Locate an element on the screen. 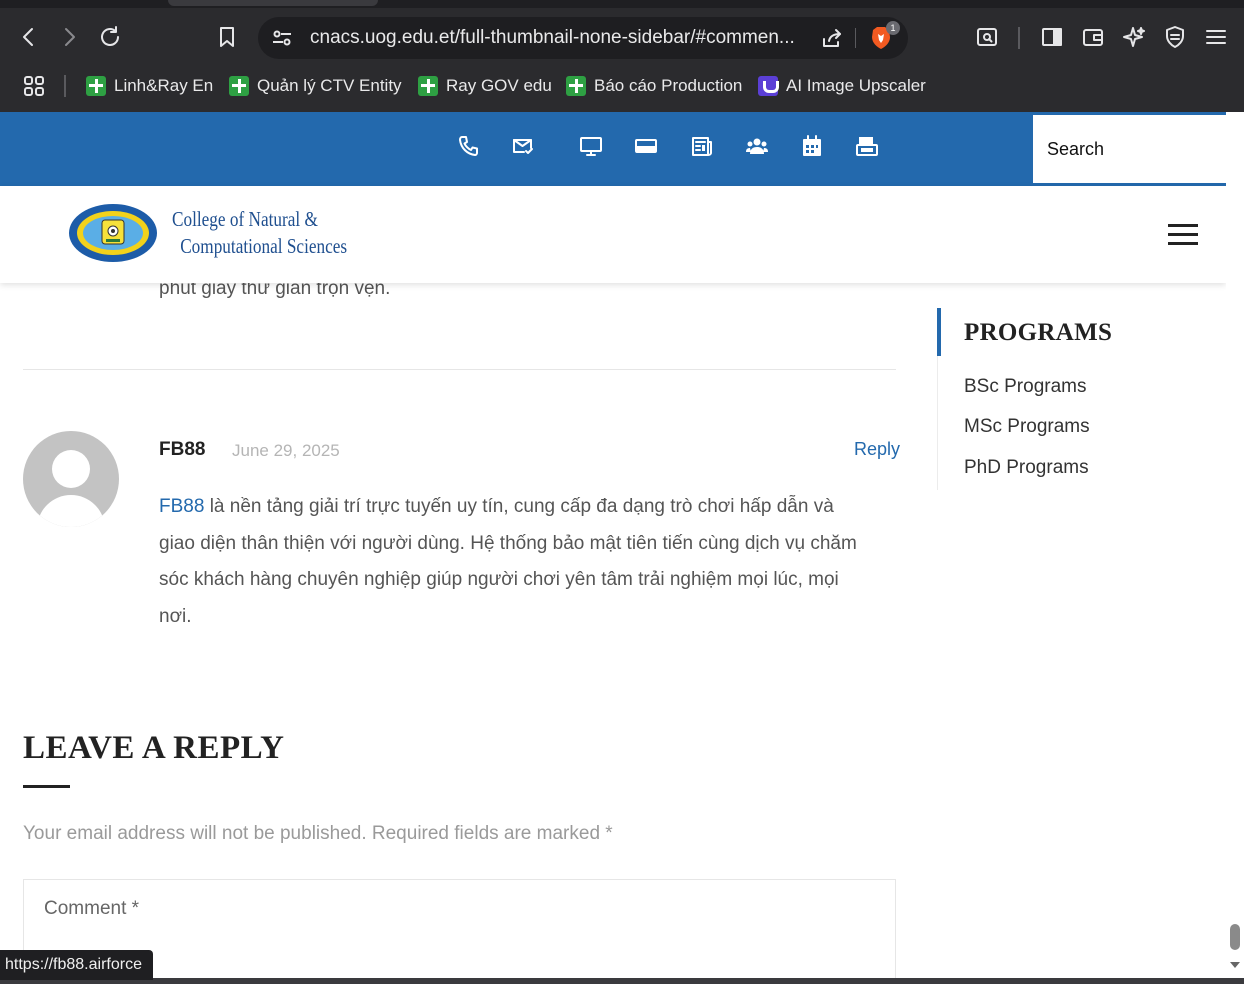 This screenshot has height=984, width=1244. site-settings-icon is located at coordinates (282, 38).